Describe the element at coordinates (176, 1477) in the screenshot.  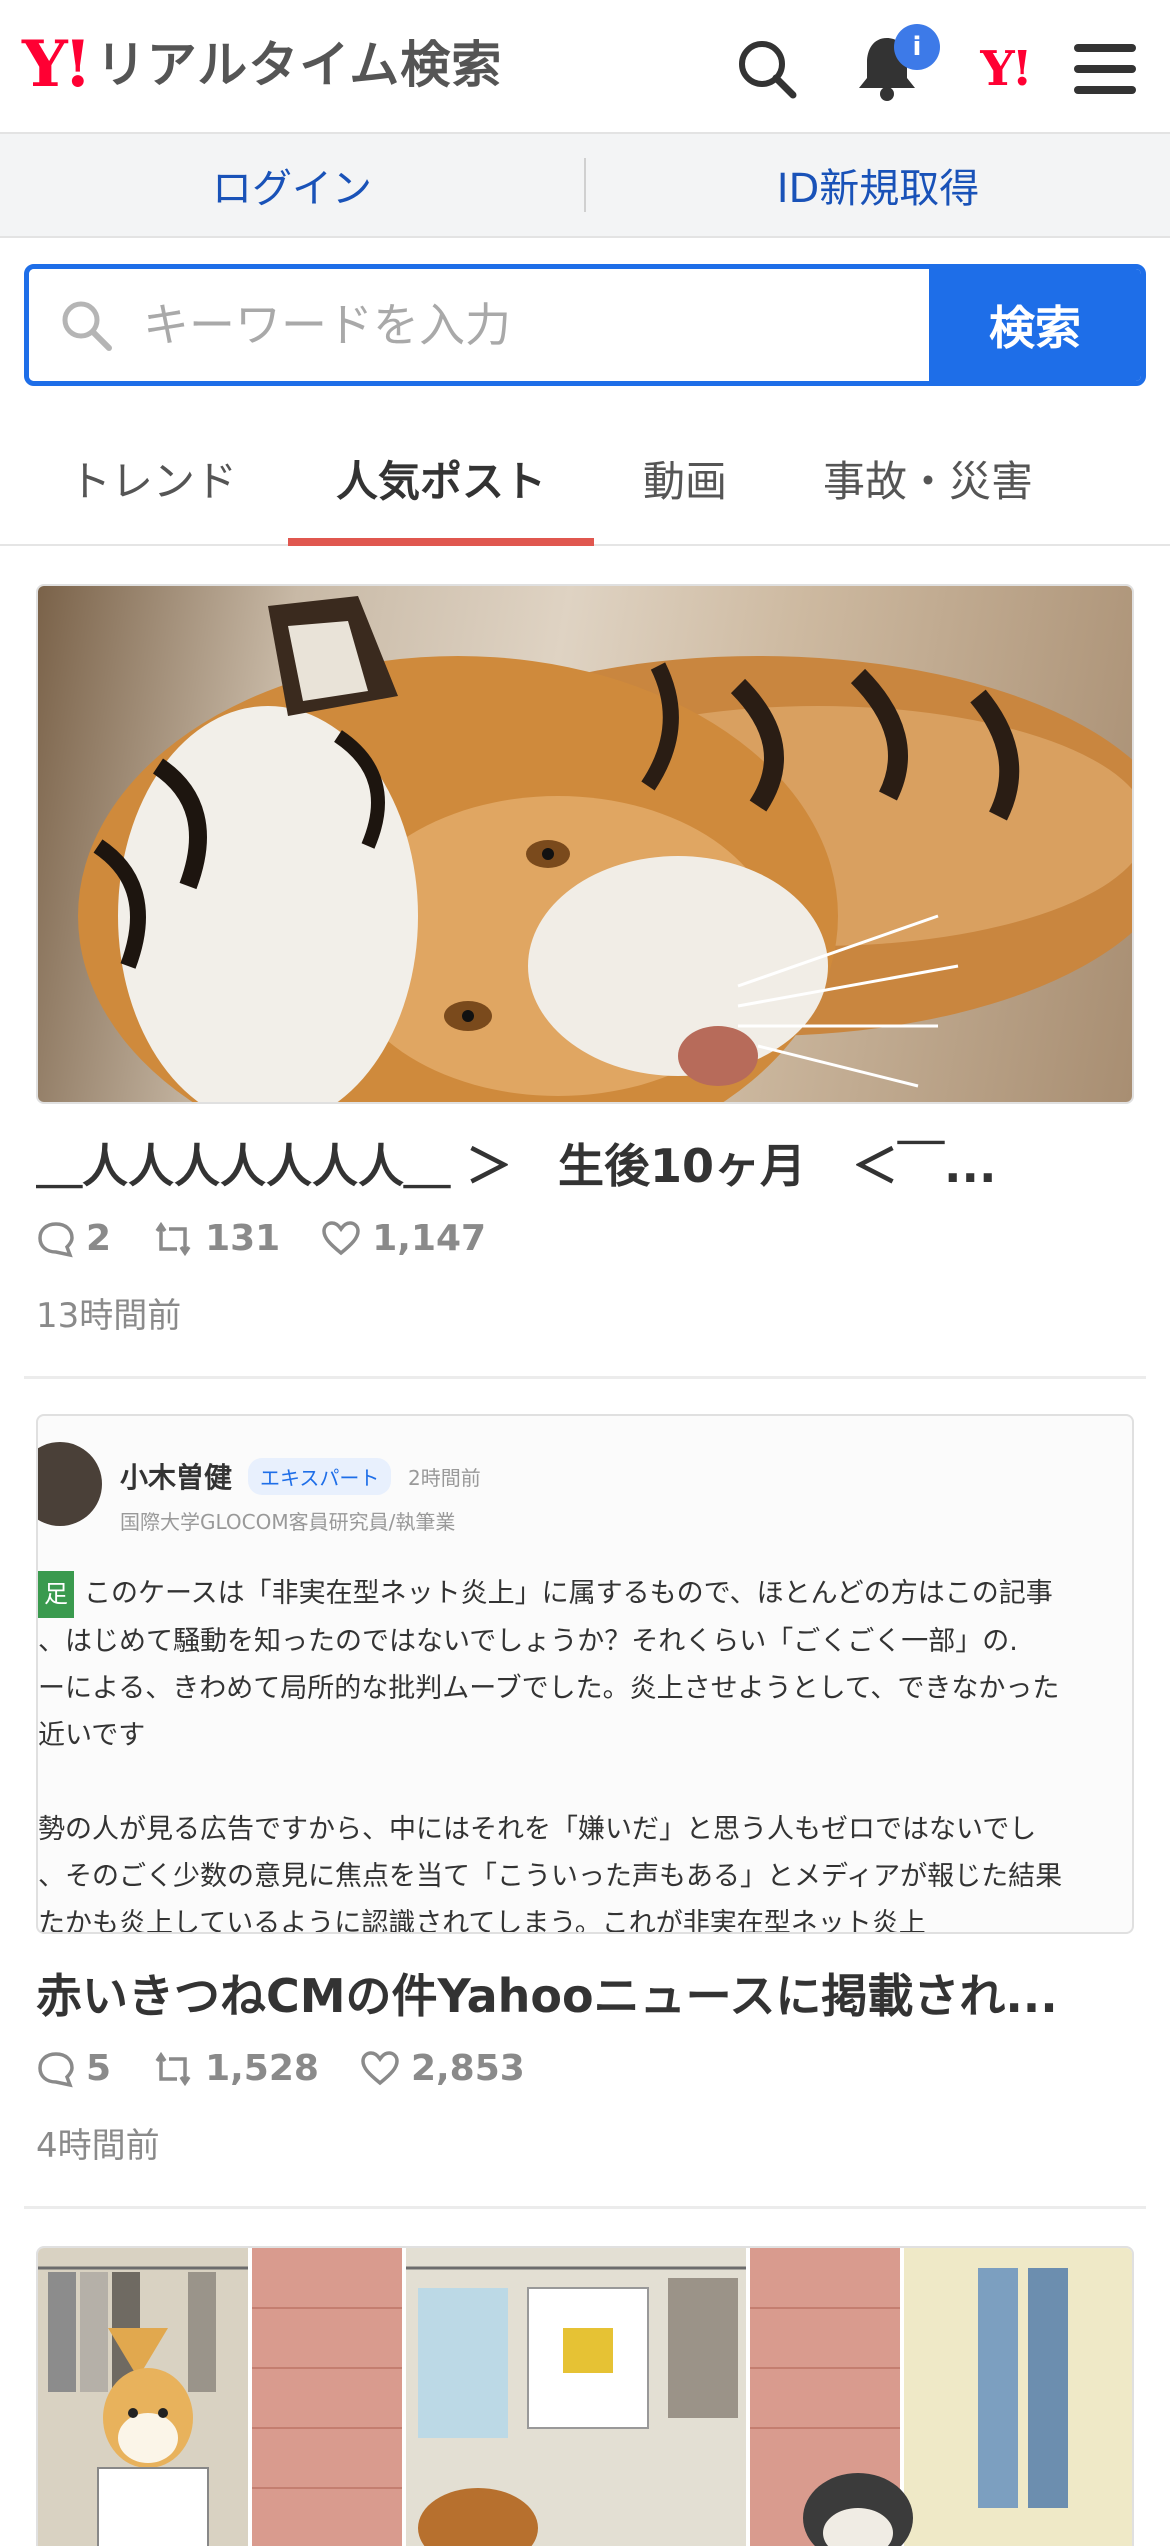
I see `screenshot-author: 小木曽健` at that location.